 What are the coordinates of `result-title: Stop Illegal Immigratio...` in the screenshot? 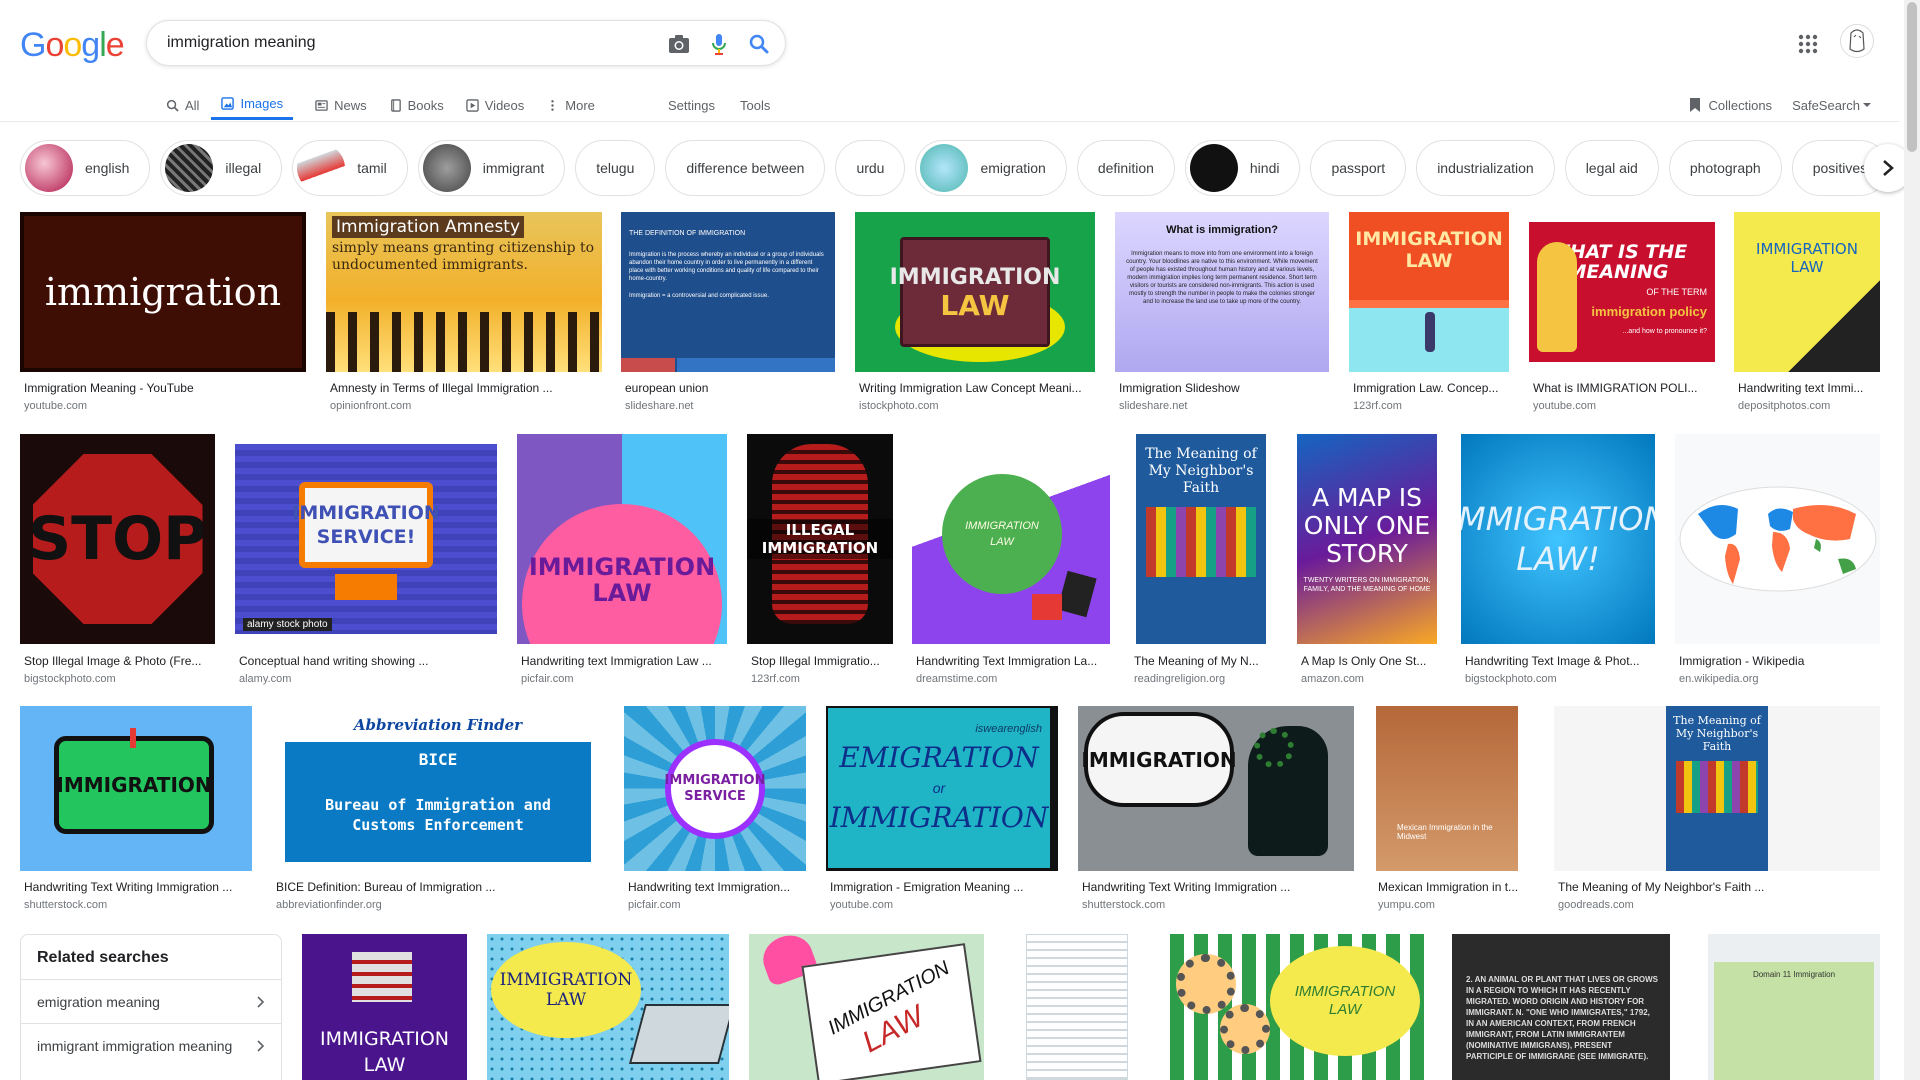 It's located at (821, 661).